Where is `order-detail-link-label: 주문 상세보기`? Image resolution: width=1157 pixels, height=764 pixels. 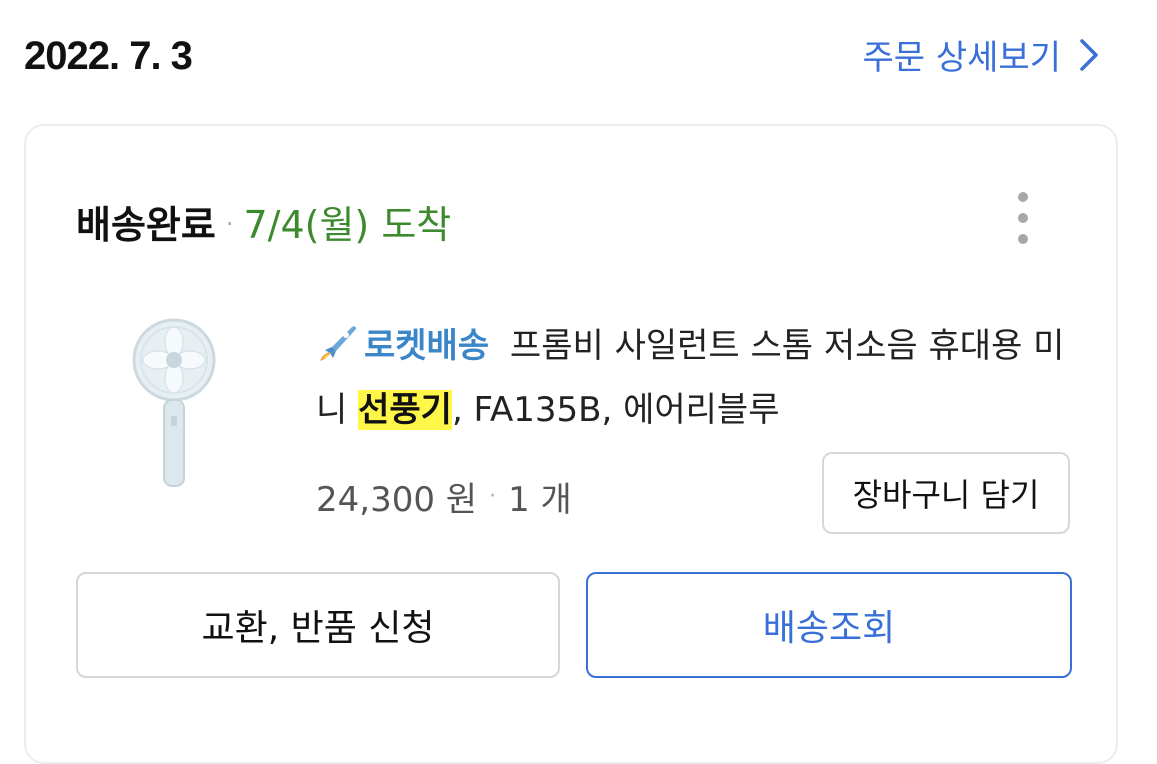
order-detail-link-label: 주문 상세보기 is located at coordinates (962, 58).